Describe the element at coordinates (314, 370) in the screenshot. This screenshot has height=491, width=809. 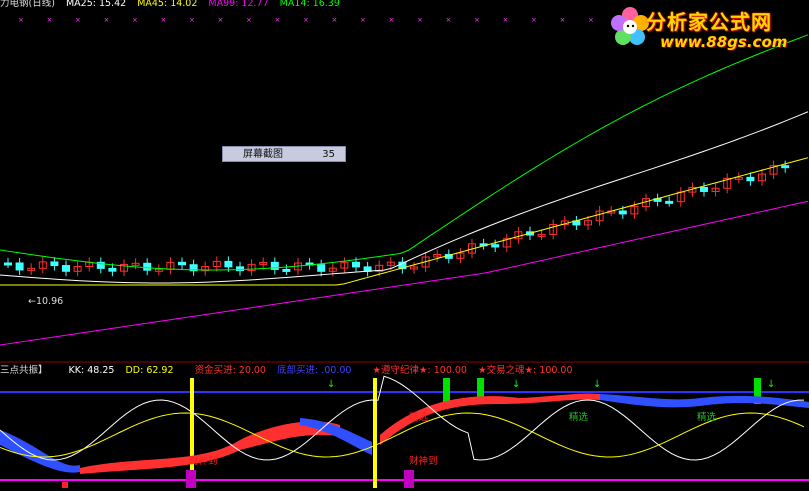
I see `bottom-buy-value: 底部买进: .00.00` at that location.